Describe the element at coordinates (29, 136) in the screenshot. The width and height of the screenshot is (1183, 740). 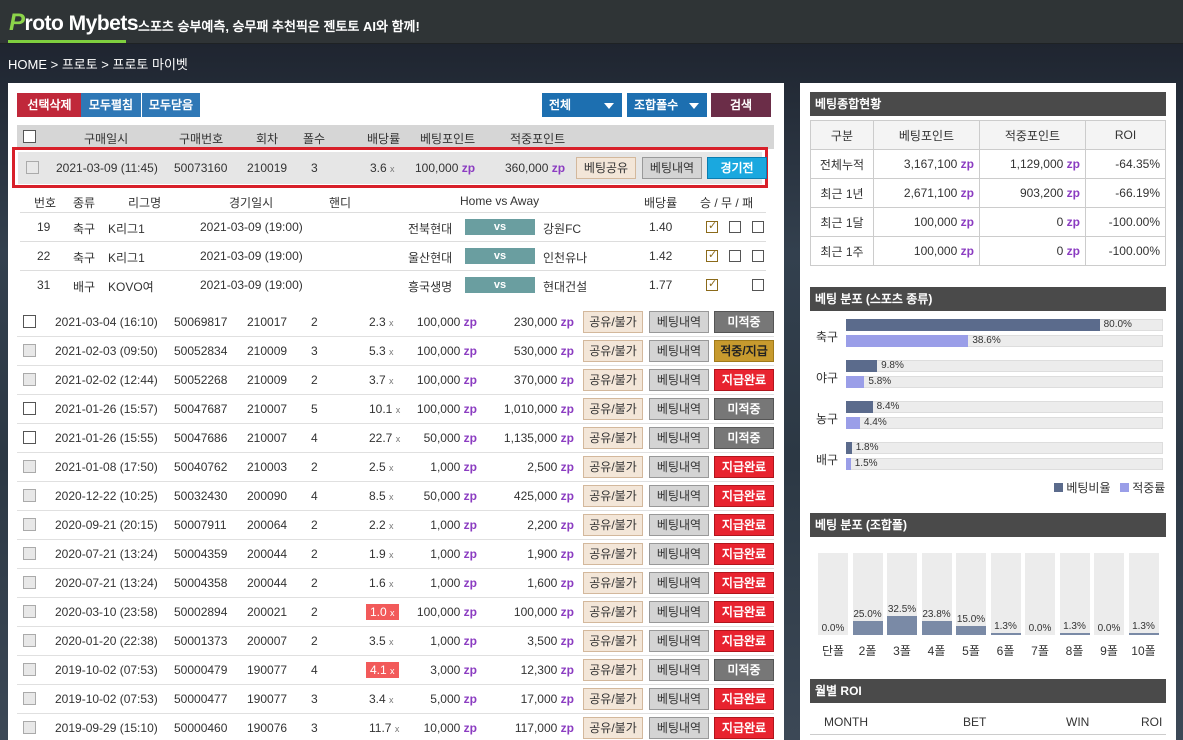
I see `select-all-checkbox` at that location.